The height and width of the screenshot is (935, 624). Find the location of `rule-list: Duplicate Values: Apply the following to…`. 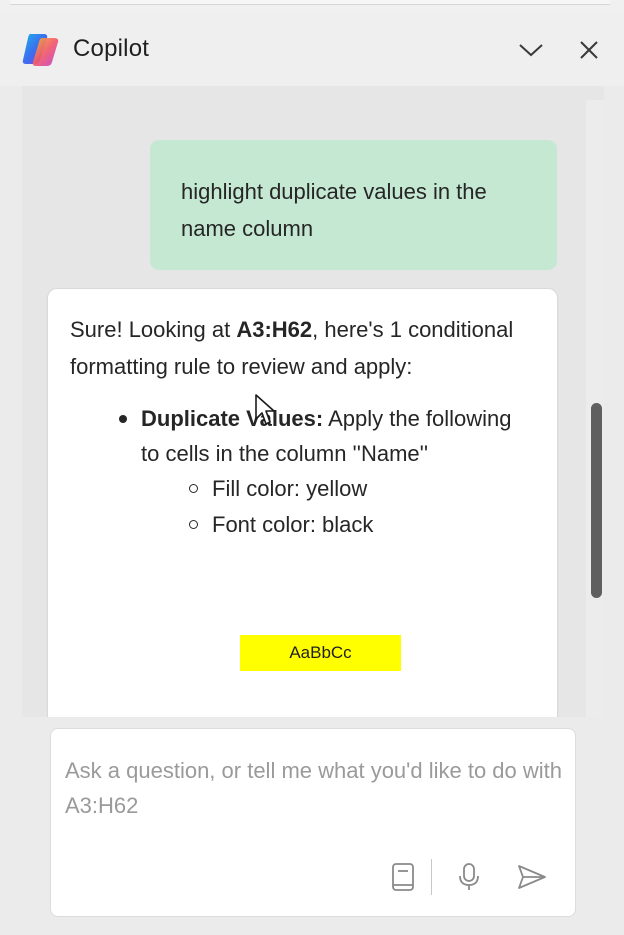

rule-list: Duplicate Values: Apply the following to… is located at coordinates (302, 472).